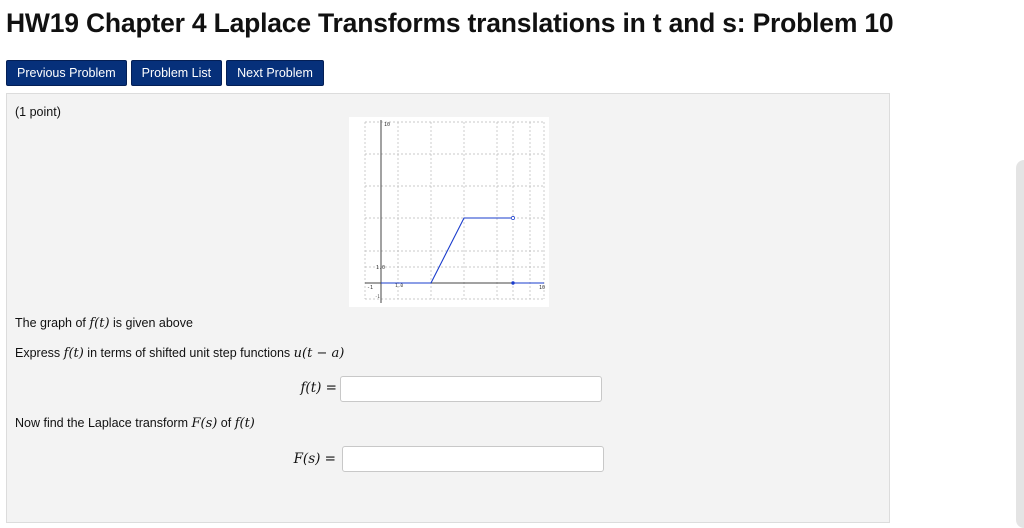 This screenshot has width=1024, height=528. Describe the element at coordinates (66, 73) in the screenshot. I see `previous-problem-button: Previous Problem` at that location.